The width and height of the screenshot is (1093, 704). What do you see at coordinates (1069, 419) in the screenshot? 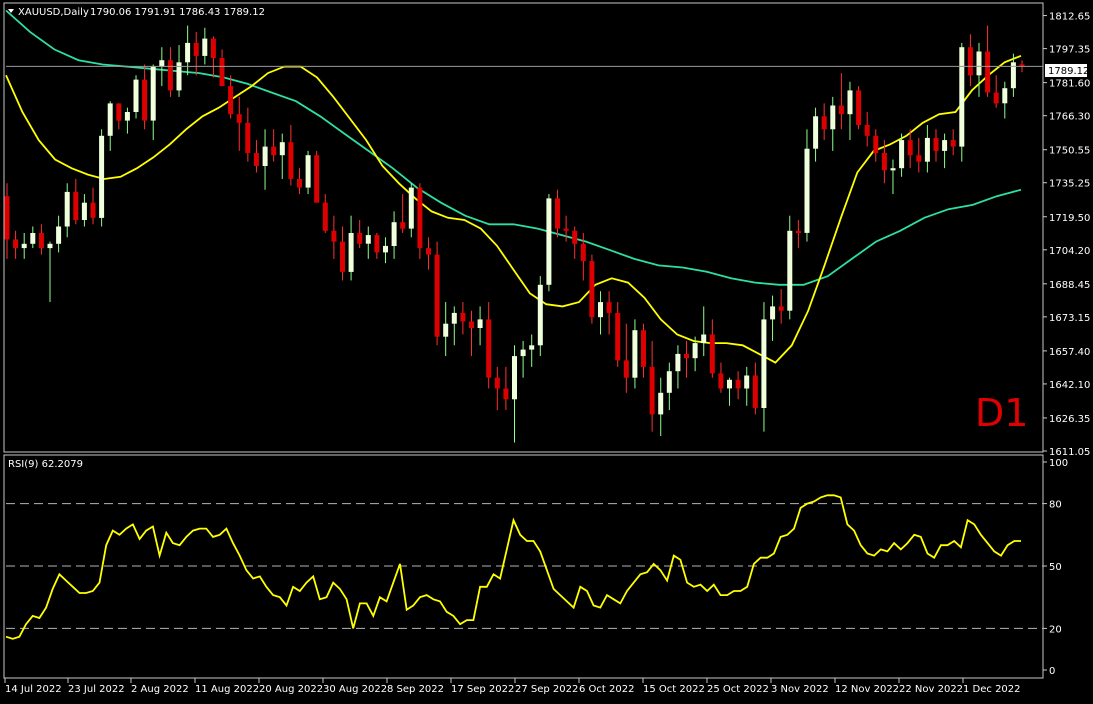
I see `price-tick-label: 1626.35` at bounding box center [1069, 419].